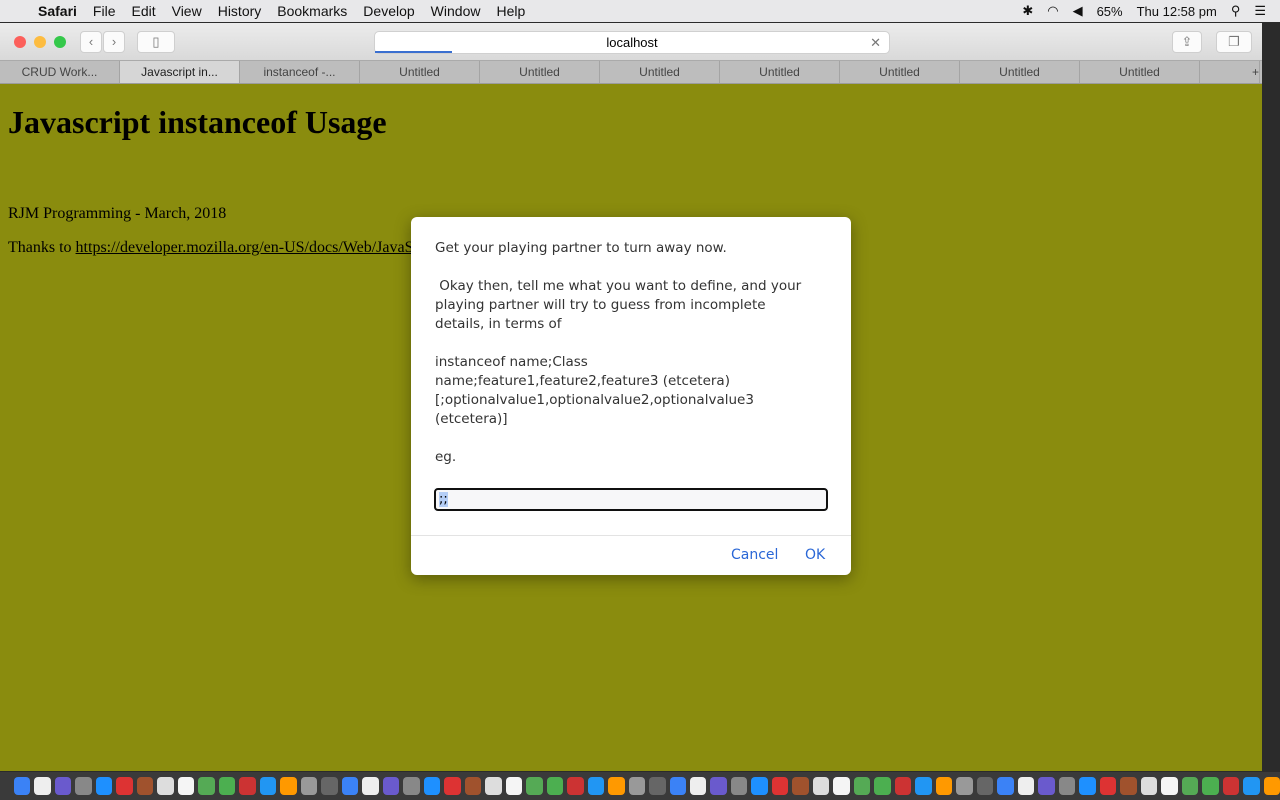  I want to click on prompt-input, so click(631, 499).